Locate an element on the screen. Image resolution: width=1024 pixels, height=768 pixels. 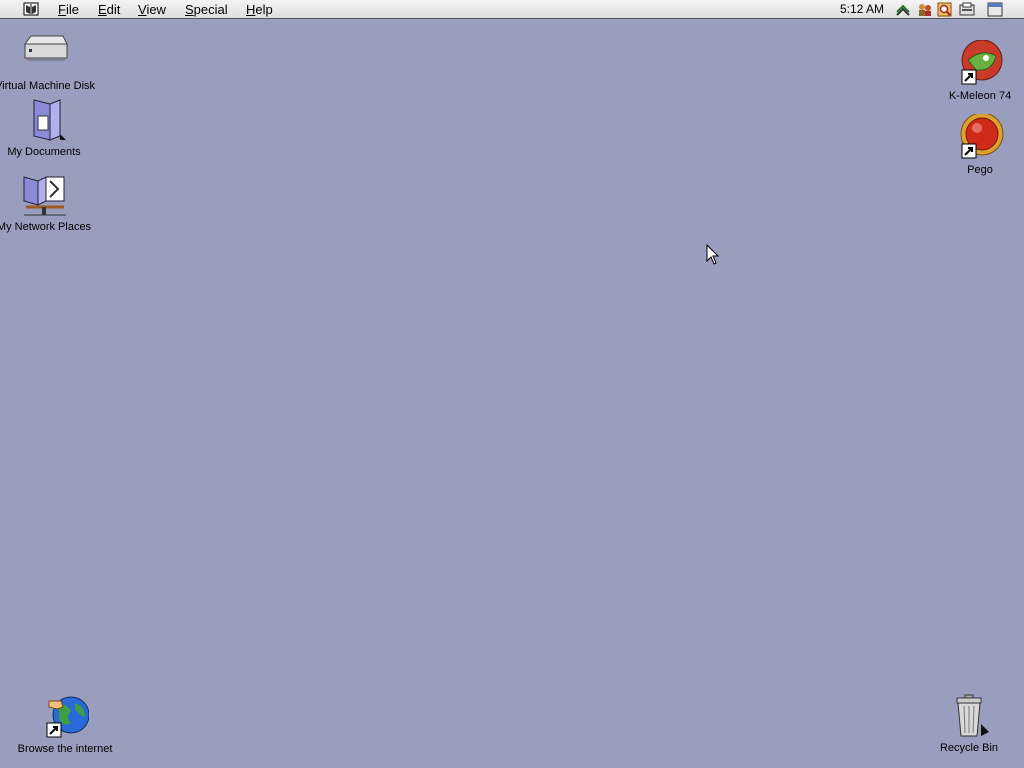
menu-view-label: iew is located at coordinates (156, 9).